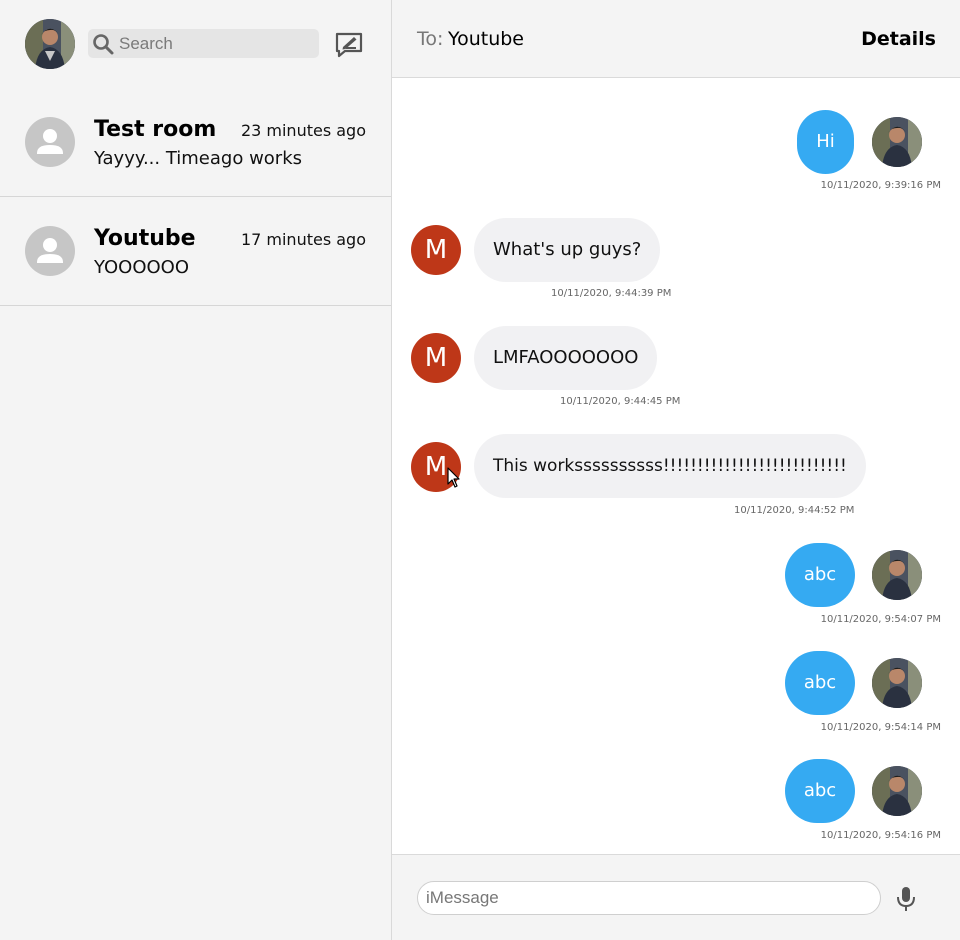 This screenshot has width=960, height=940. What do you see at coordinates (620, 401) in the screenshot?
I see `message-timestamp: 10/11/2020, 9:44:45 PM` at bounding box center [620, 401].